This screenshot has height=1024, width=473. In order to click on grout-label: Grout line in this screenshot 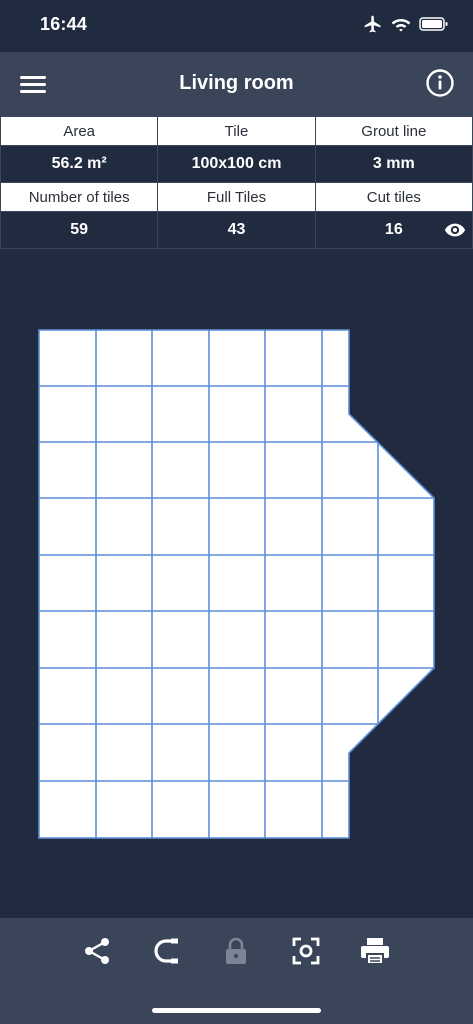, I will do `click(393, 131)`.